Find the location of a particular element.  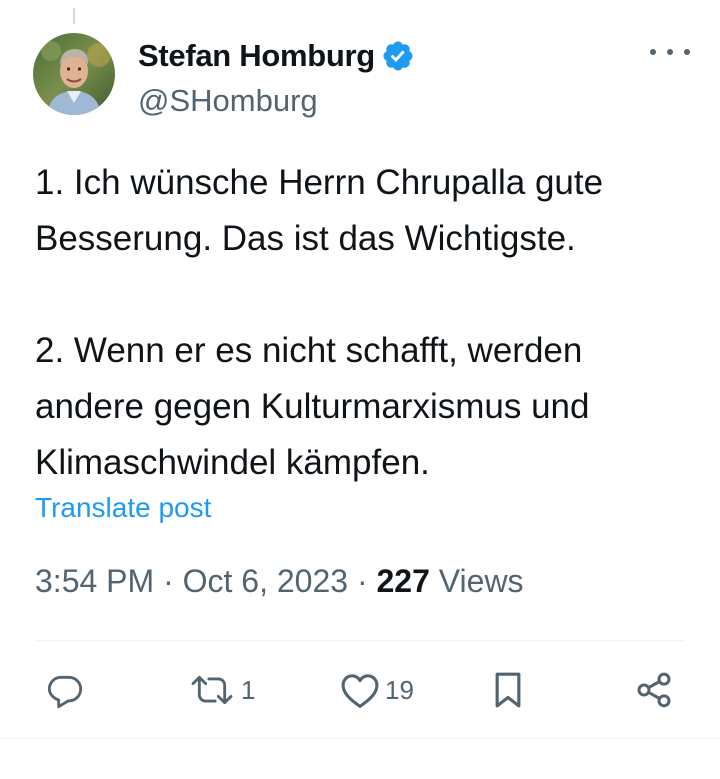

share-button is located at coordinates (654, 690).